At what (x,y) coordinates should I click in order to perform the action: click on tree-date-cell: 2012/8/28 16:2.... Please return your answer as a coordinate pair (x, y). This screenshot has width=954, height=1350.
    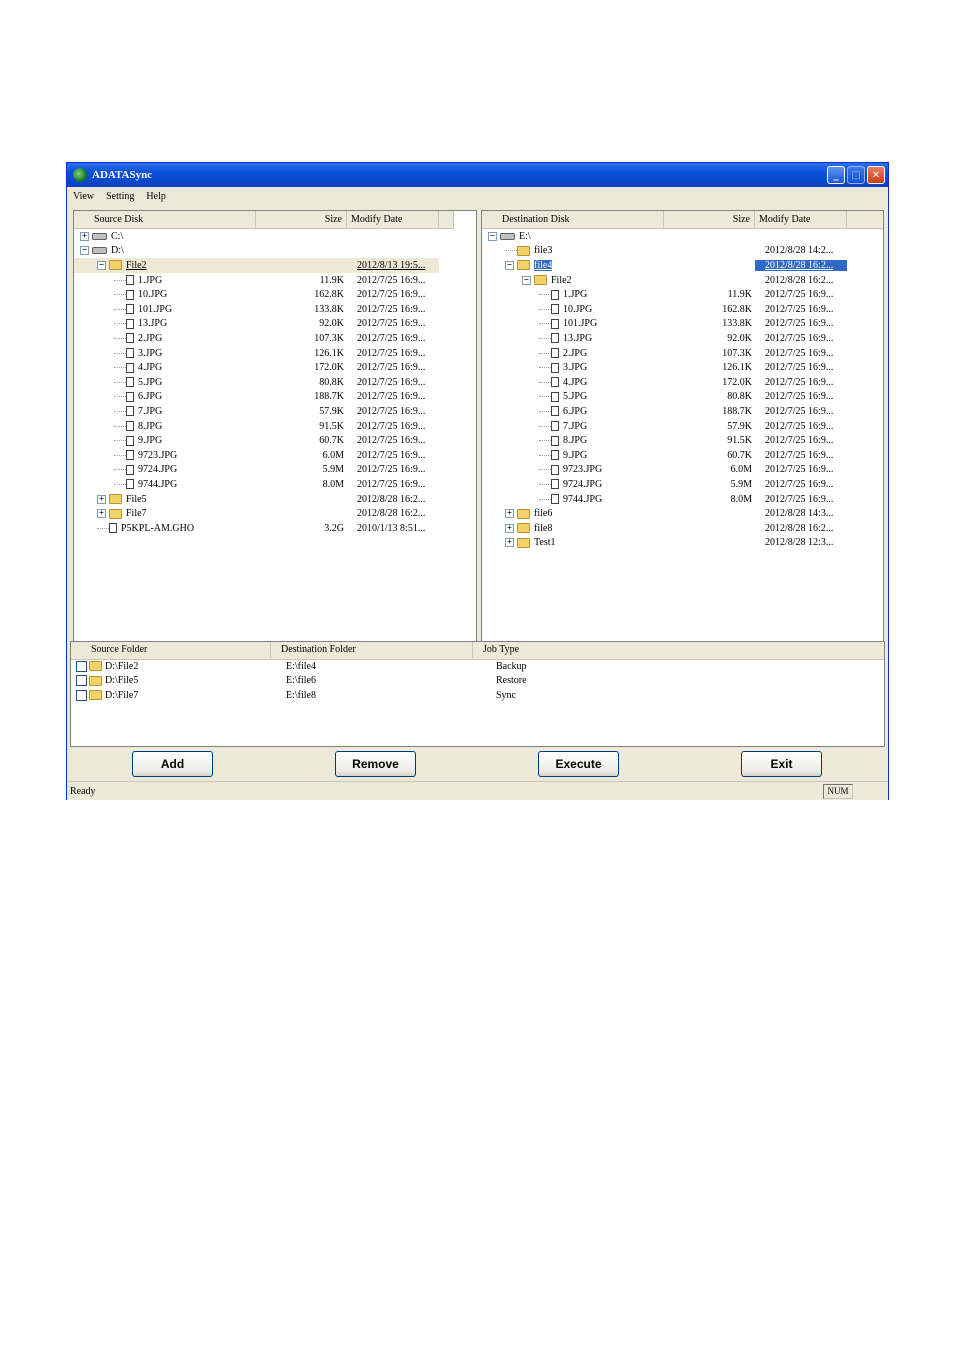
    Looking at the image, I should click on (799, 280).